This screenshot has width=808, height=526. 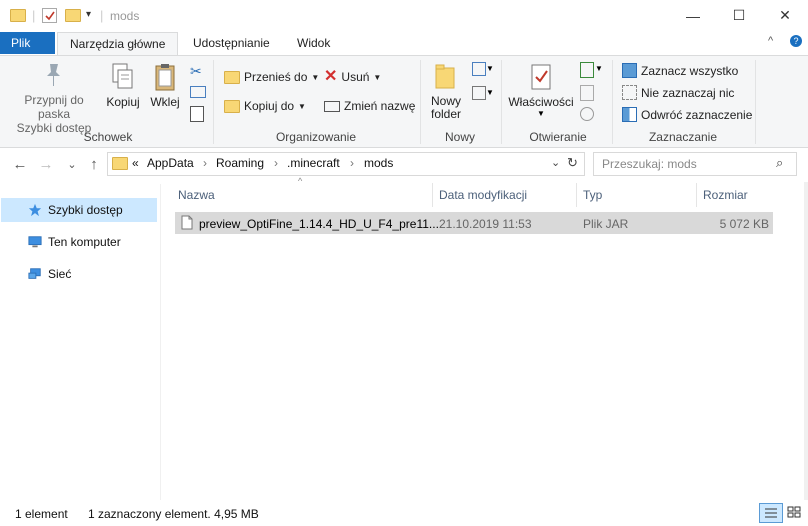 What do you see at coordinates (483, 195) in the screenshot?
I see `column-date-modified: Data modyfikacji` at bounding box center [483, 195].